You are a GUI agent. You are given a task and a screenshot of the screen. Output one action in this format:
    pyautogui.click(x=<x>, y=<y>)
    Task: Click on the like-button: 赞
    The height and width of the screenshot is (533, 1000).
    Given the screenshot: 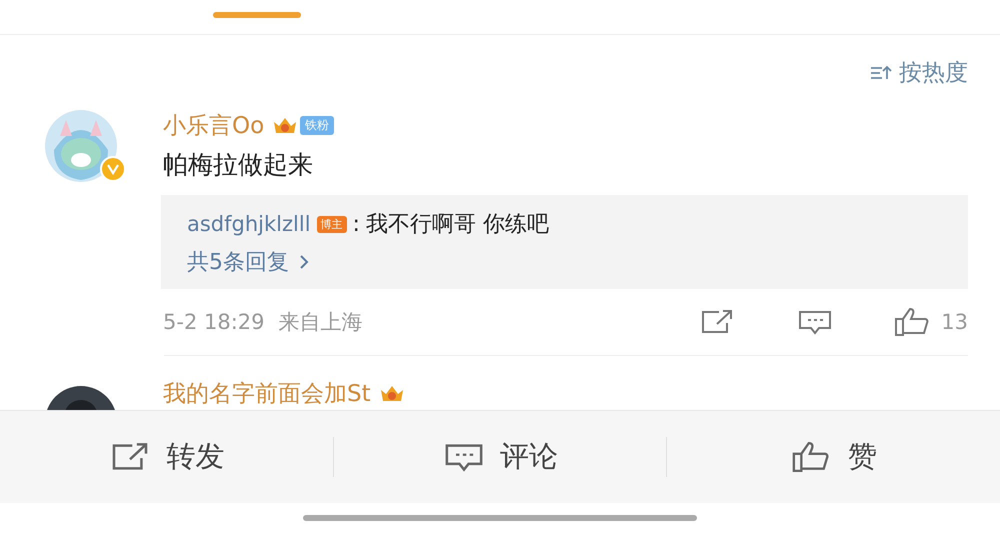 What is the action you would take?
    pyautogui.click(x=833, y=457)
    